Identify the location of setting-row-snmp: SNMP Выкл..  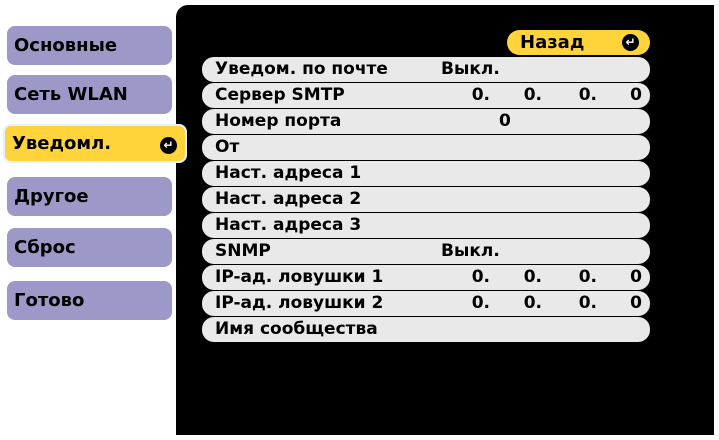
(426, 251).